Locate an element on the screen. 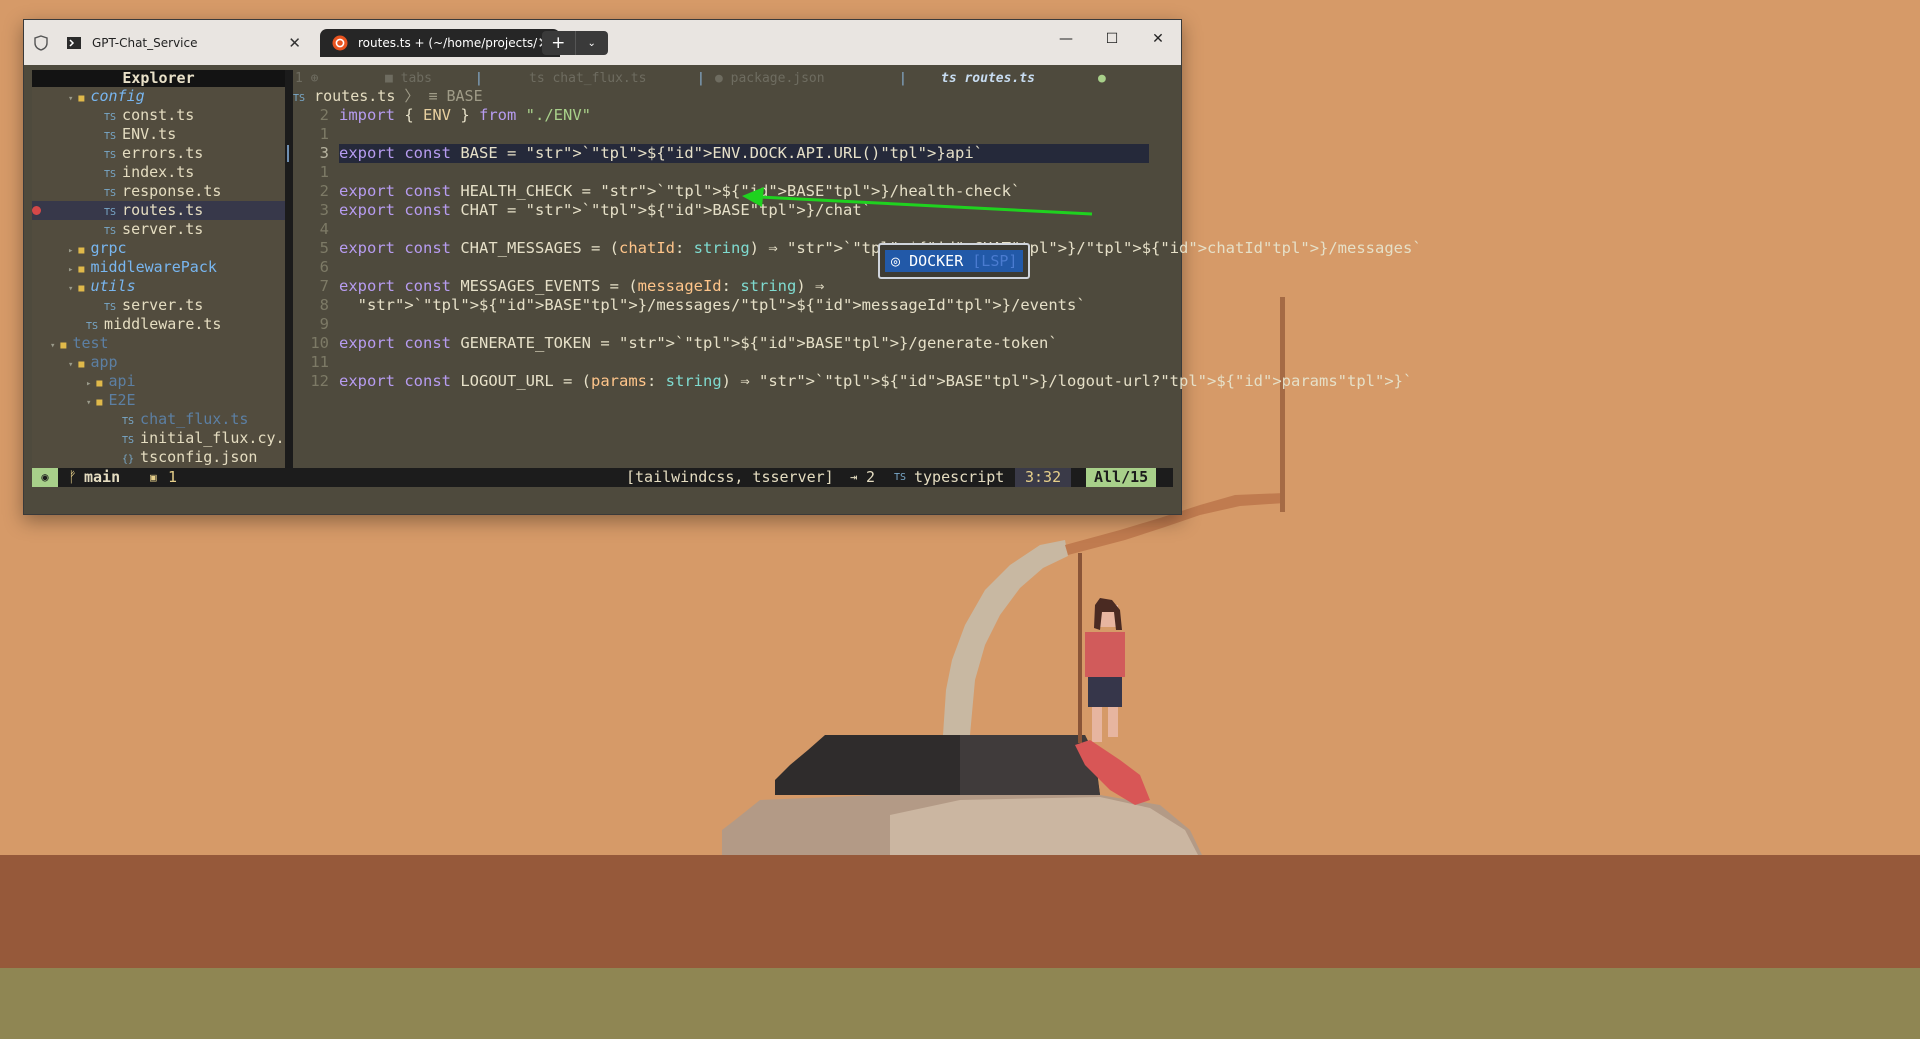 This screenshot has width=1920, height=1039. git-branch: main is located at coordinates (102, 477).